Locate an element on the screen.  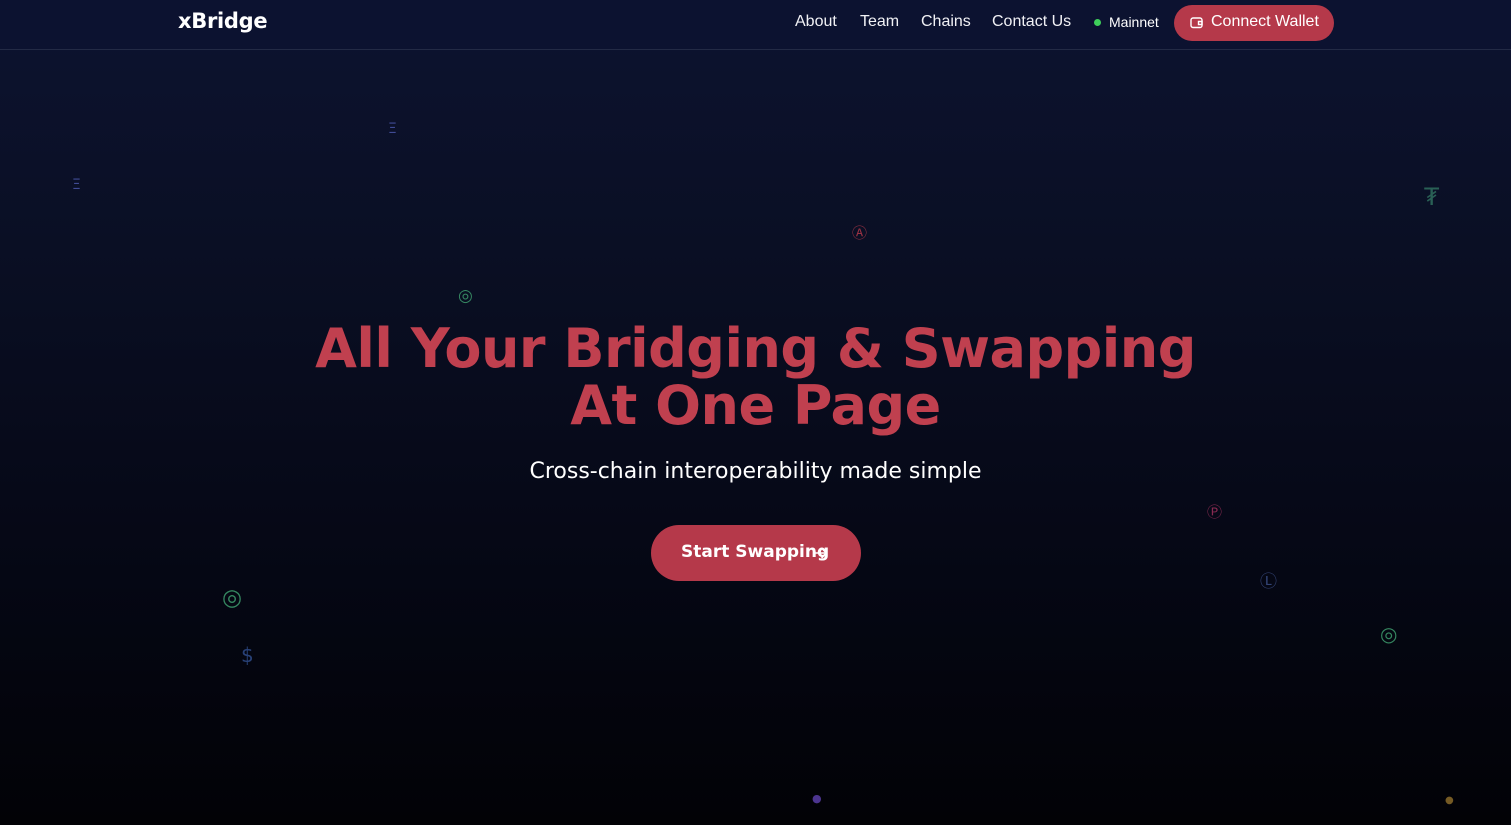
connect-wallet-button: Connect Wallet is located at coordinates (1254, 23).